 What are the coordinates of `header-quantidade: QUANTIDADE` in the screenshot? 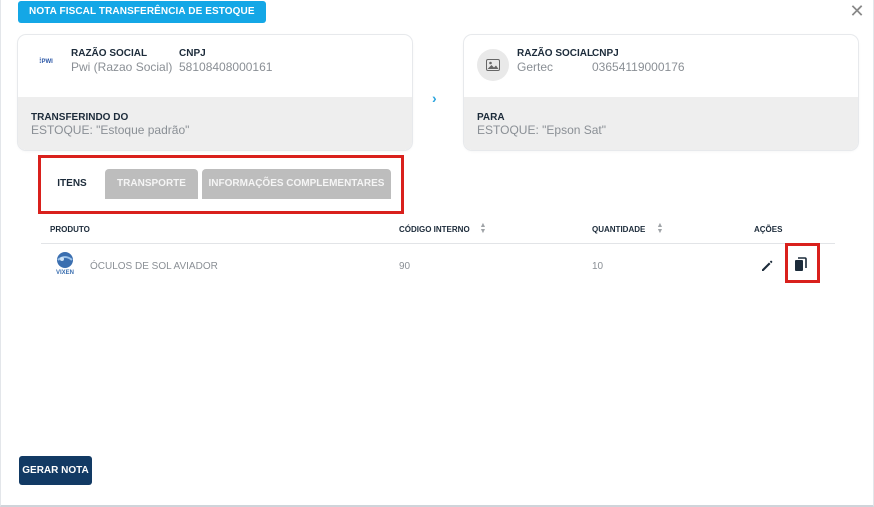 It's located at (619, 229).